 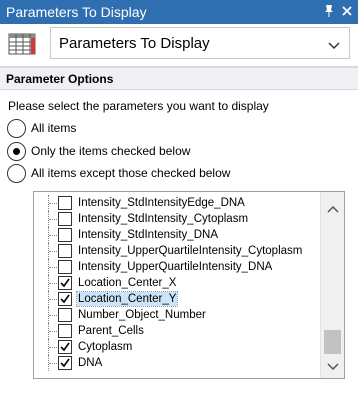 What do you see at coordinates (134, 43) in the screenshot?
I see `view-dropdown-value: Parameters To Display` at bounding box center [134, 43].